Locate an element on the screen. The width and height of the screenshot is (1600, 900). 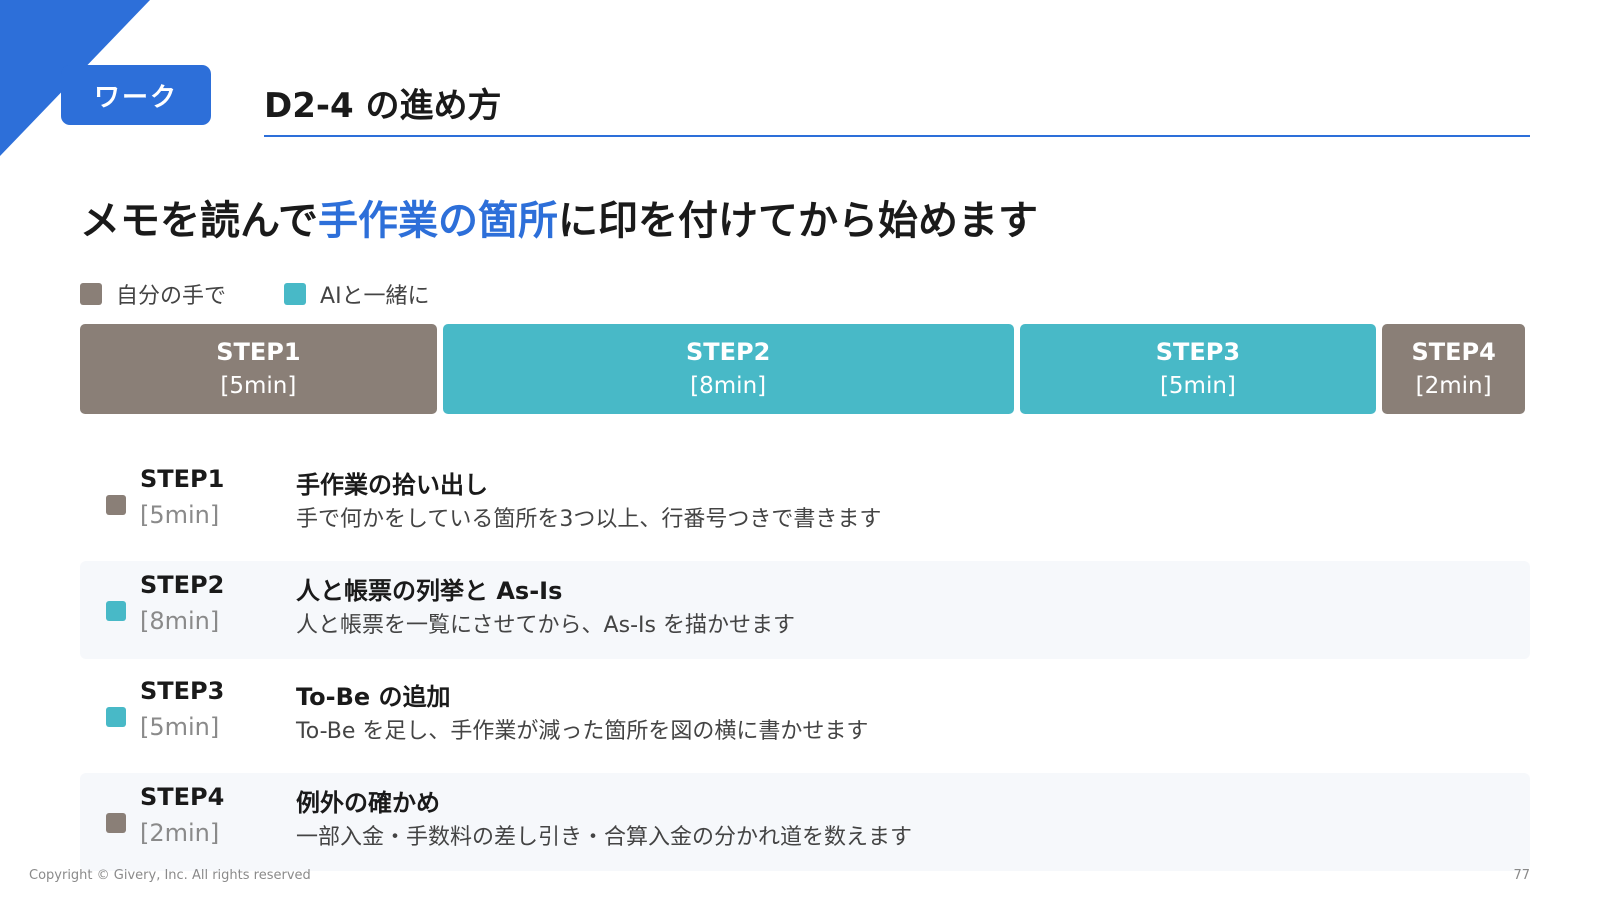
timeline-segment-step3: STEP3 [5min] is located at coordinates (1198, 369).